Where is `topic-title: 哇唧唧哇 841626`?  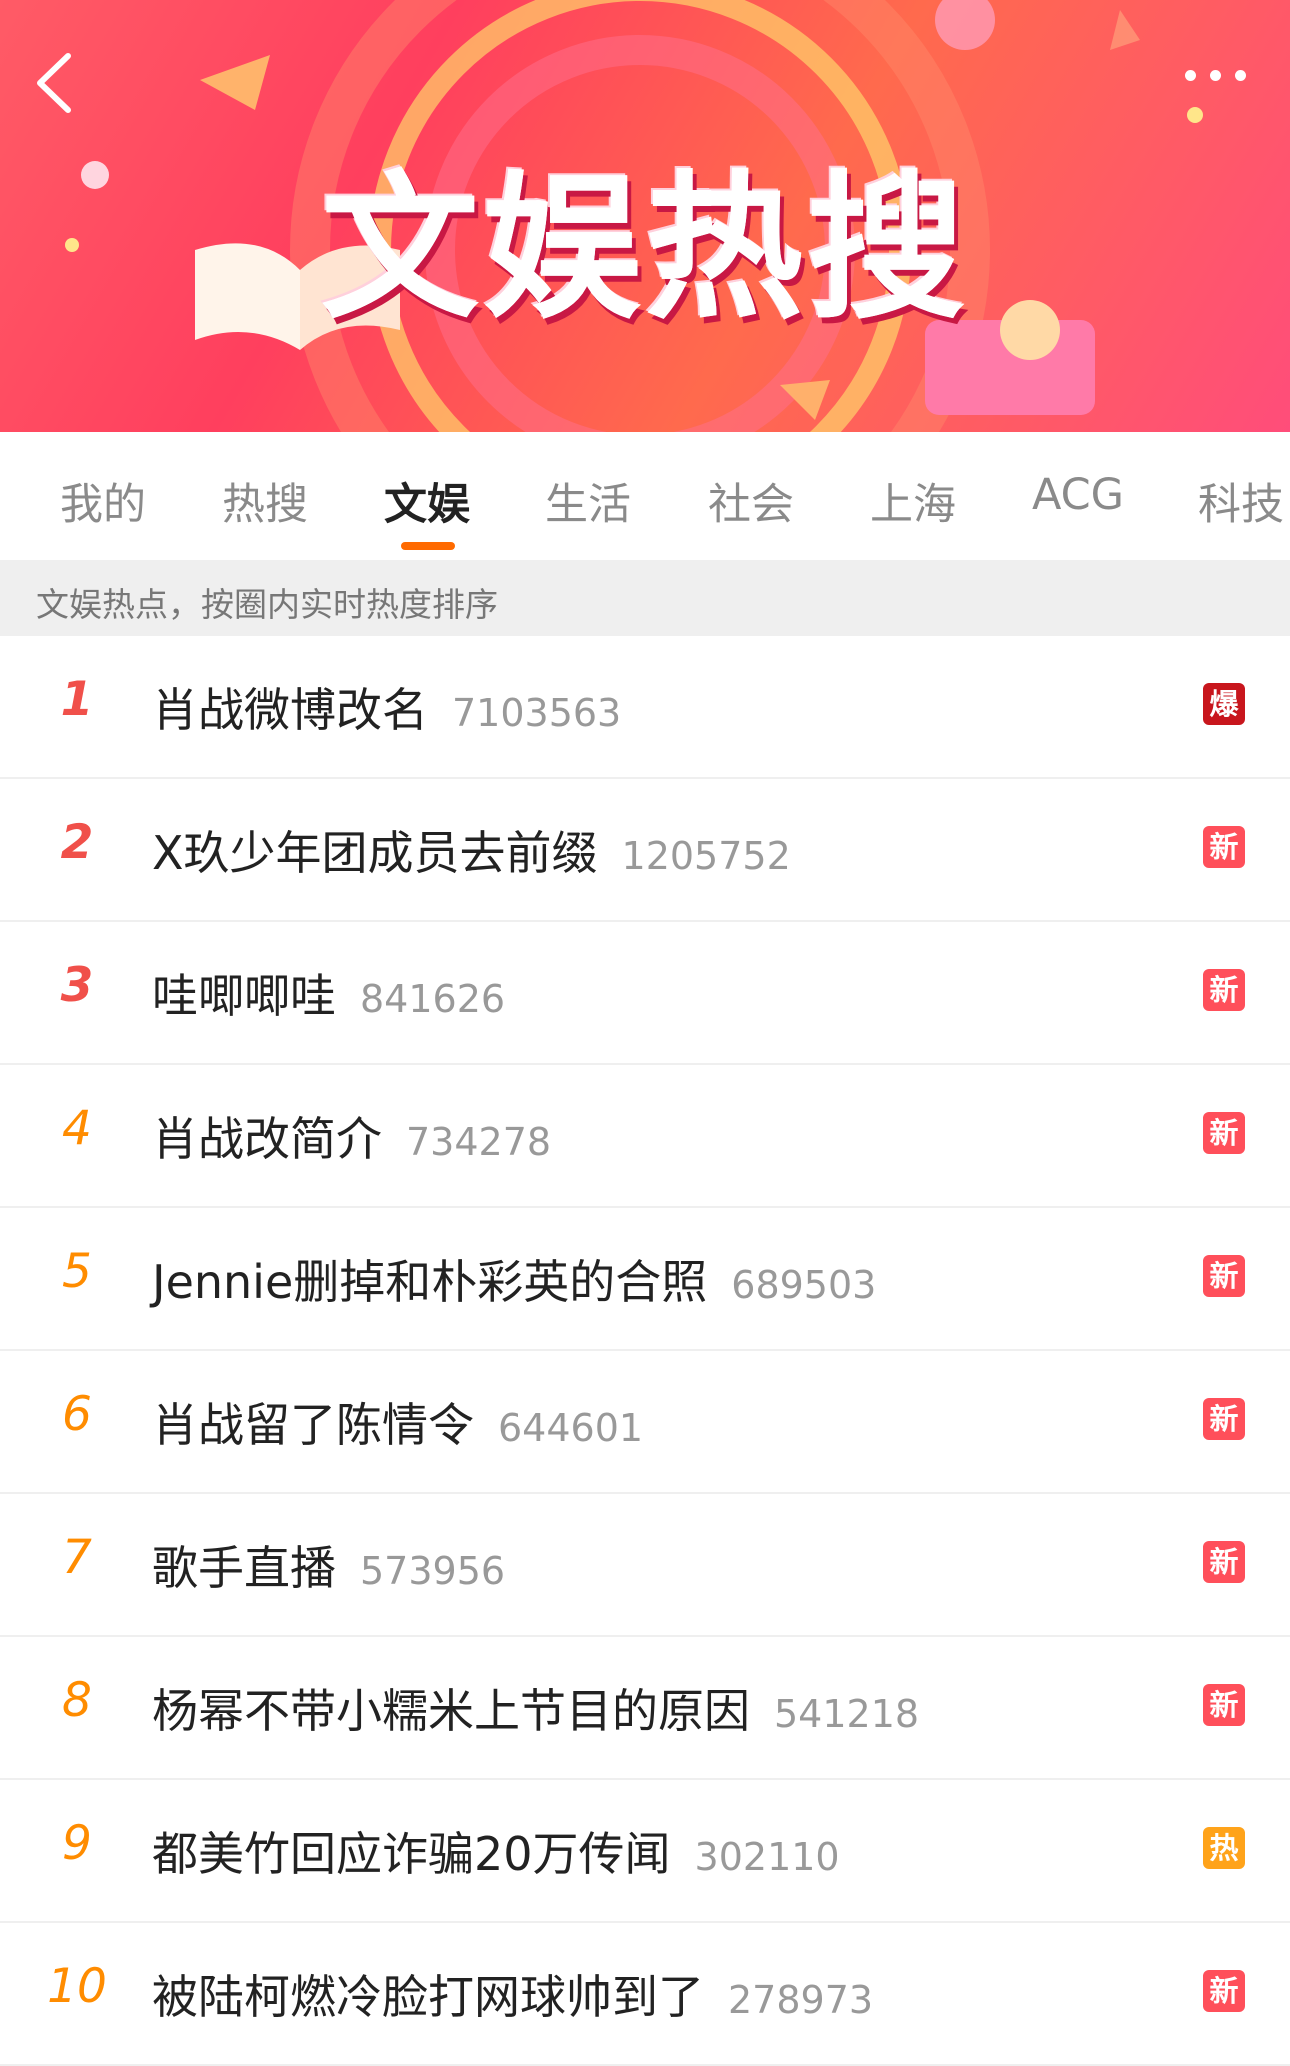
topic-title: 哇唧唧哇 841626 is located at coordinates (328, 993).